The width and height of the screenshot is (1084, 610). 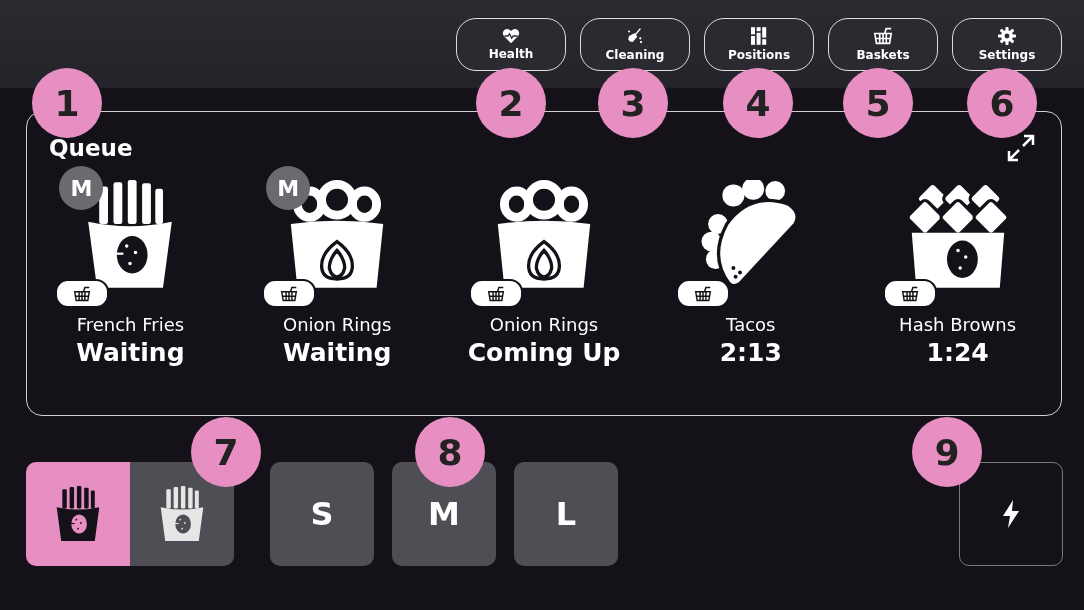 What do you see at coordinates (751, 325) in the screenshot?
I see `item-name: Tacos` at bounding box center [751, 325].